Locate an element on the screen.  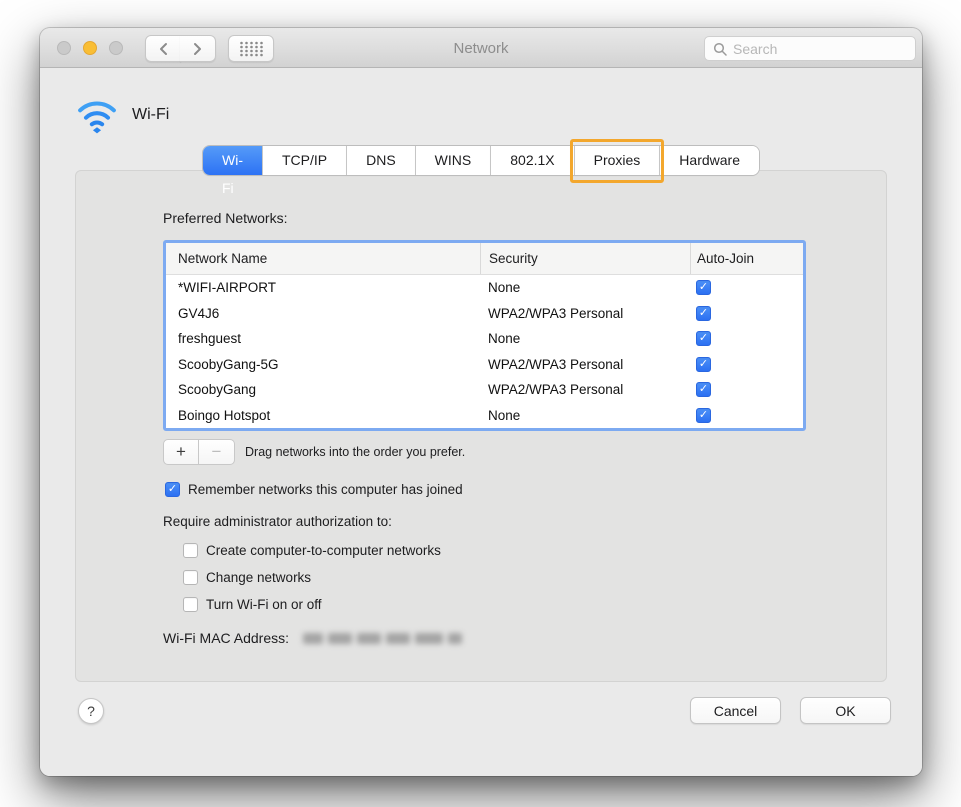
minus-icon: − is located at coordinates (216, 451).